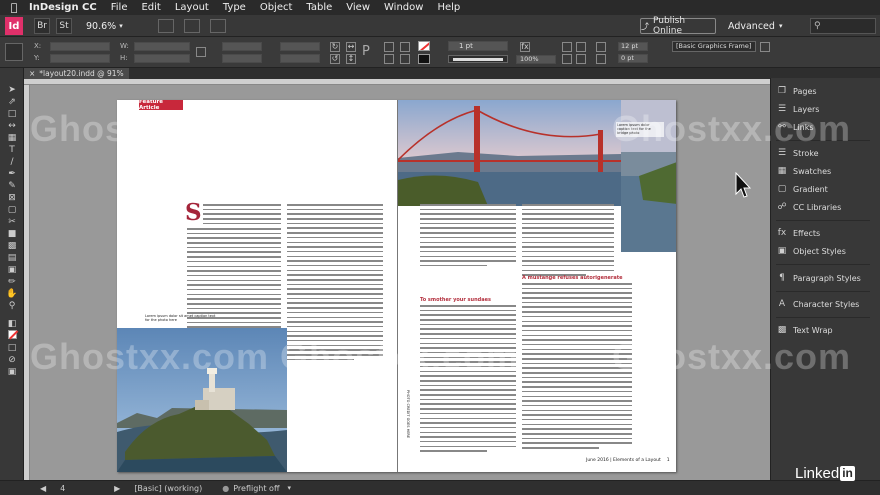  I want to click on arrange-documents-icon, so click(218, 26).